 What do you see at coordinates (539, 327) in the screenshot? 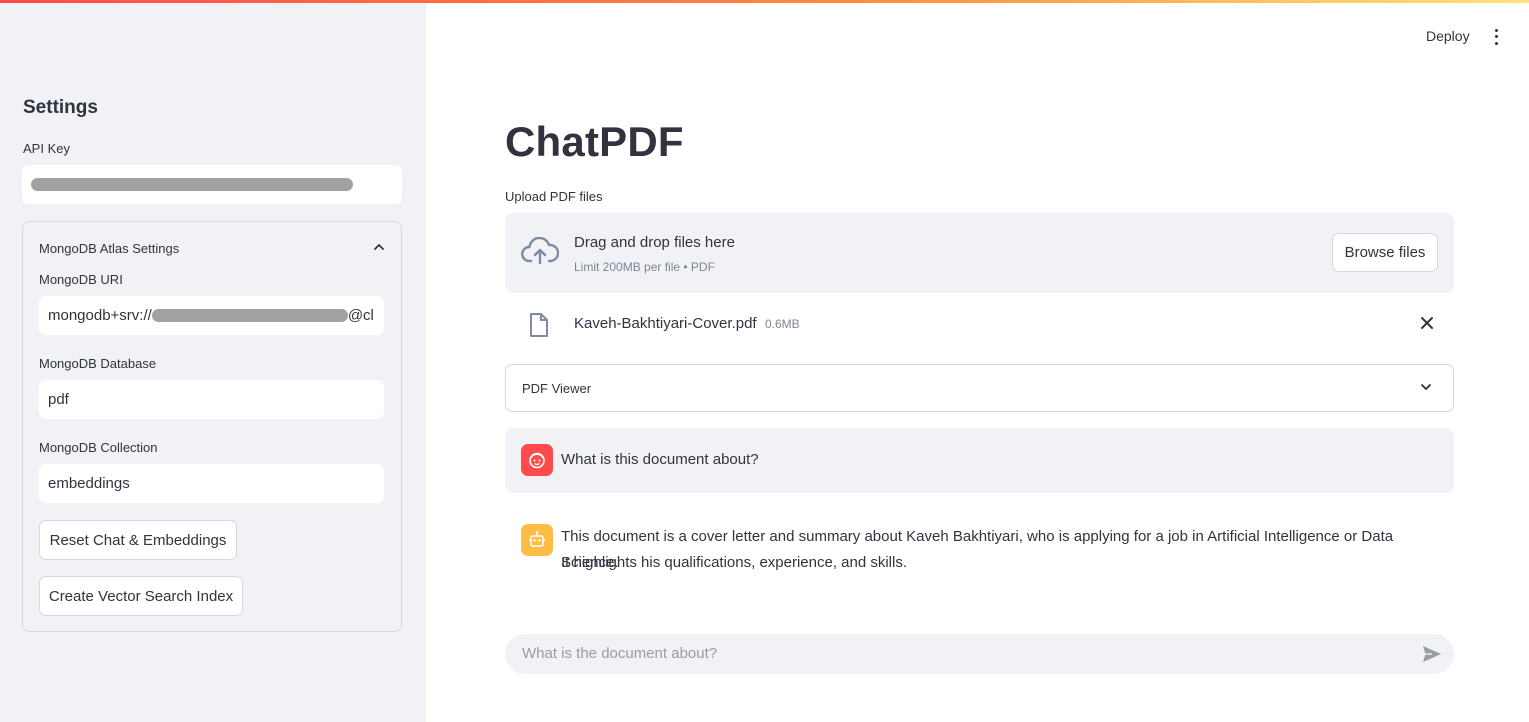
I see `file-icon` at bounding box center [539, 327].